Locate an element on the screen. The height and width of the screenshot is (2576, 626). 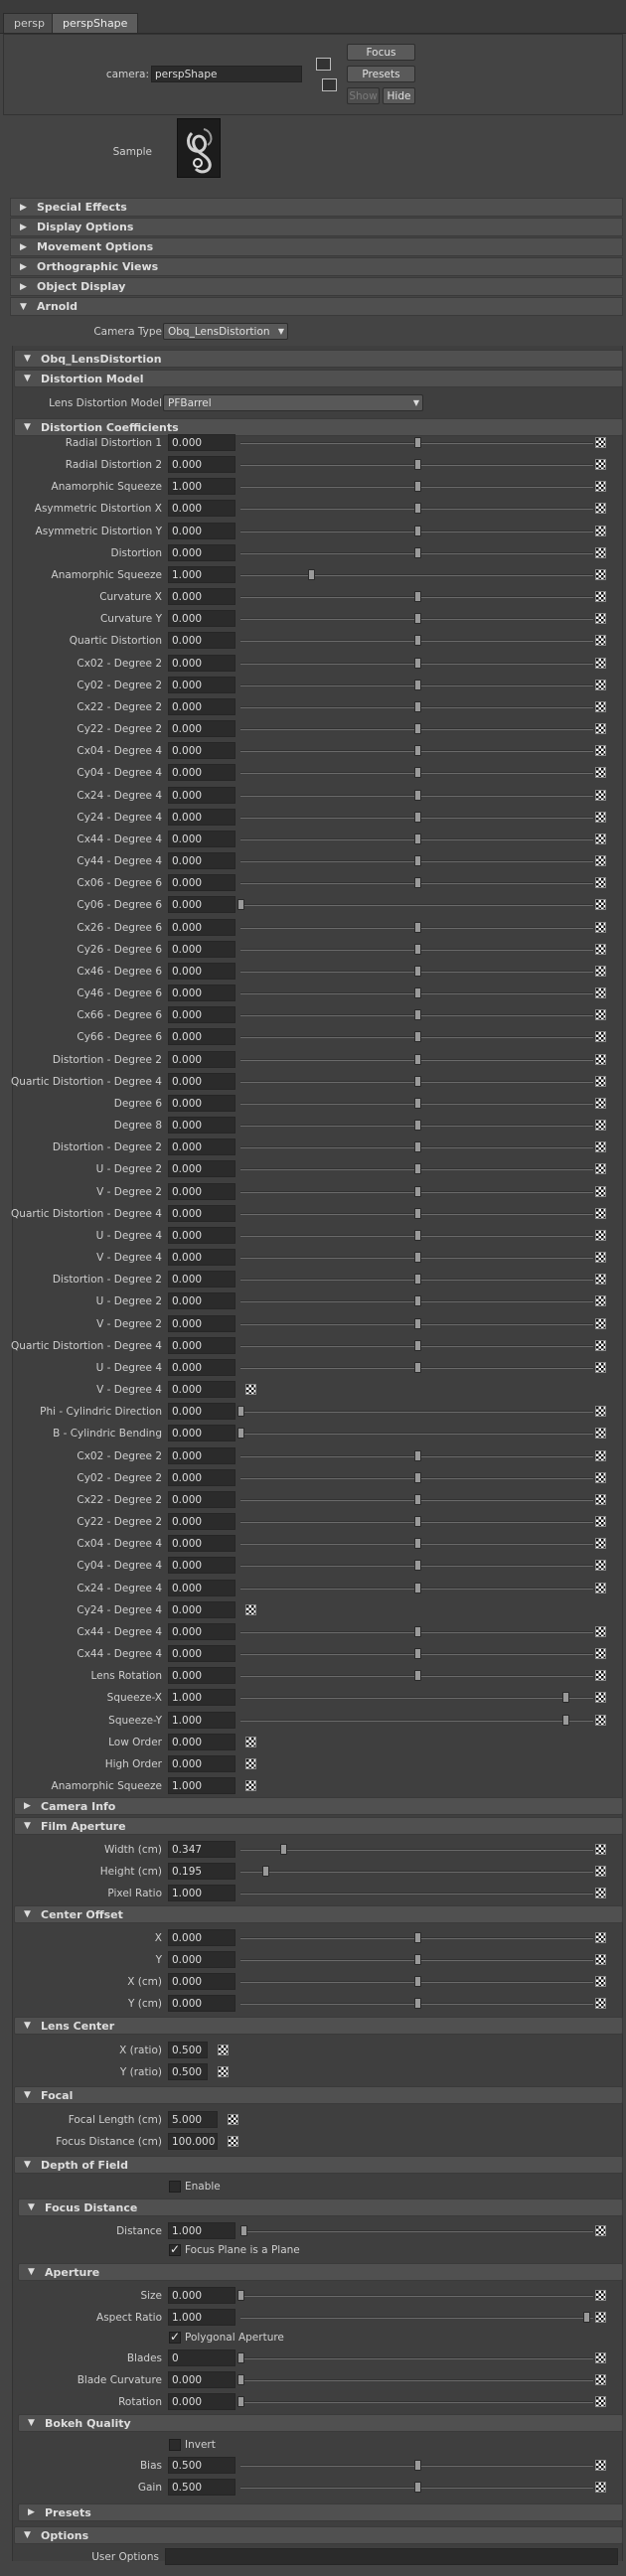
section-orthographic-views: ▶ Orthographic Views is located at coordinates (316, 266).